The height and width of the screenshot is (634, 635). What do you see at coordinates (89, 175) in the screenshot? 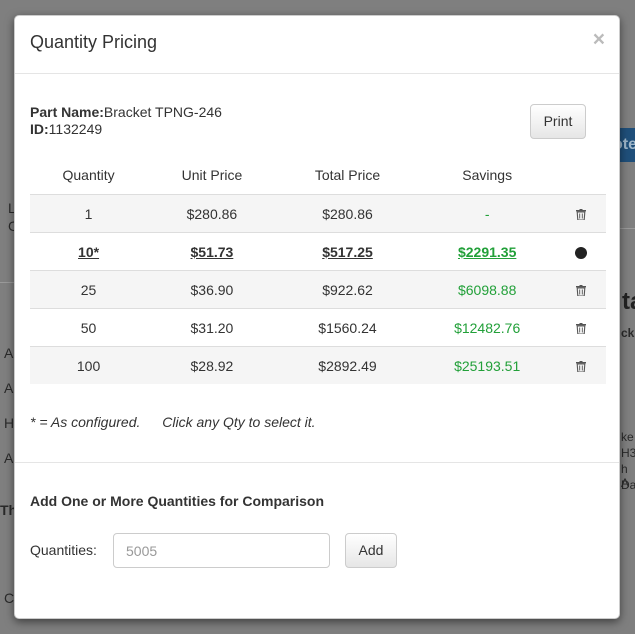
I see `header-quantity: Quantity` at bounding box center [89, 175].